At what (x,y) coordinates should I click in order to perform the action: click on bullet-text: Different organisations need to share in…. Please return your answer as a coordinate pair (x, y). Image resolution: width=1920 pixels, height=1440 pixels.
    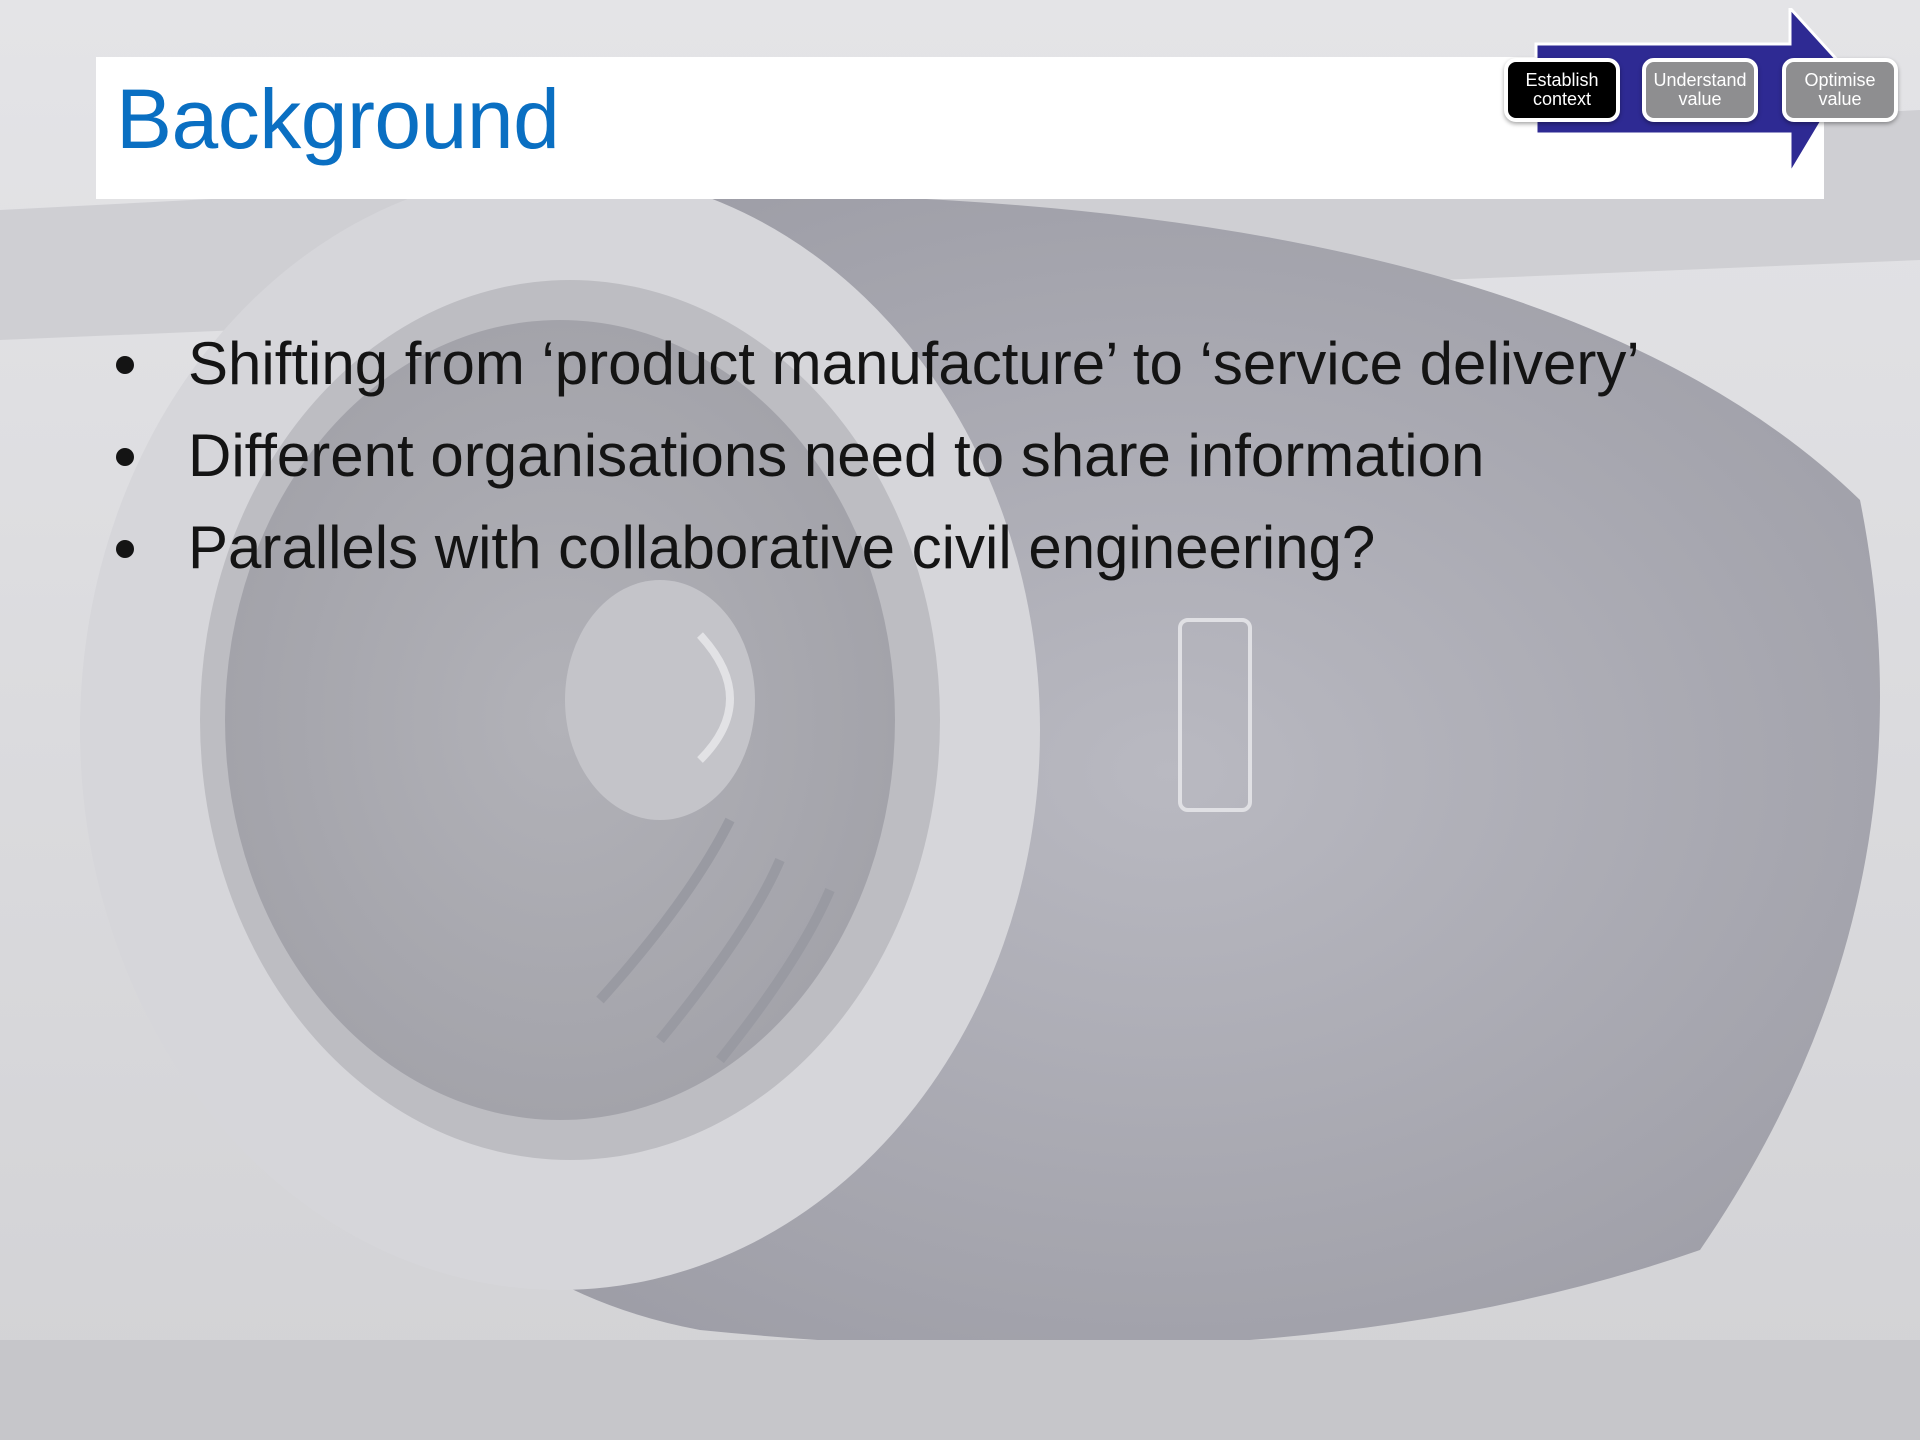
    Looking at the image, I should click on (836, 455).